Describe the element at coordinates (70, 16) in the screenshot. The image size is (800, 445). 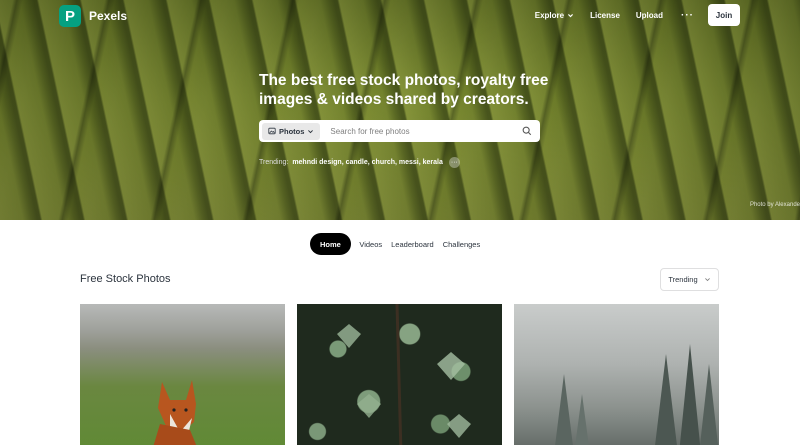
I see `pexels-logo-icon: P` at that location.